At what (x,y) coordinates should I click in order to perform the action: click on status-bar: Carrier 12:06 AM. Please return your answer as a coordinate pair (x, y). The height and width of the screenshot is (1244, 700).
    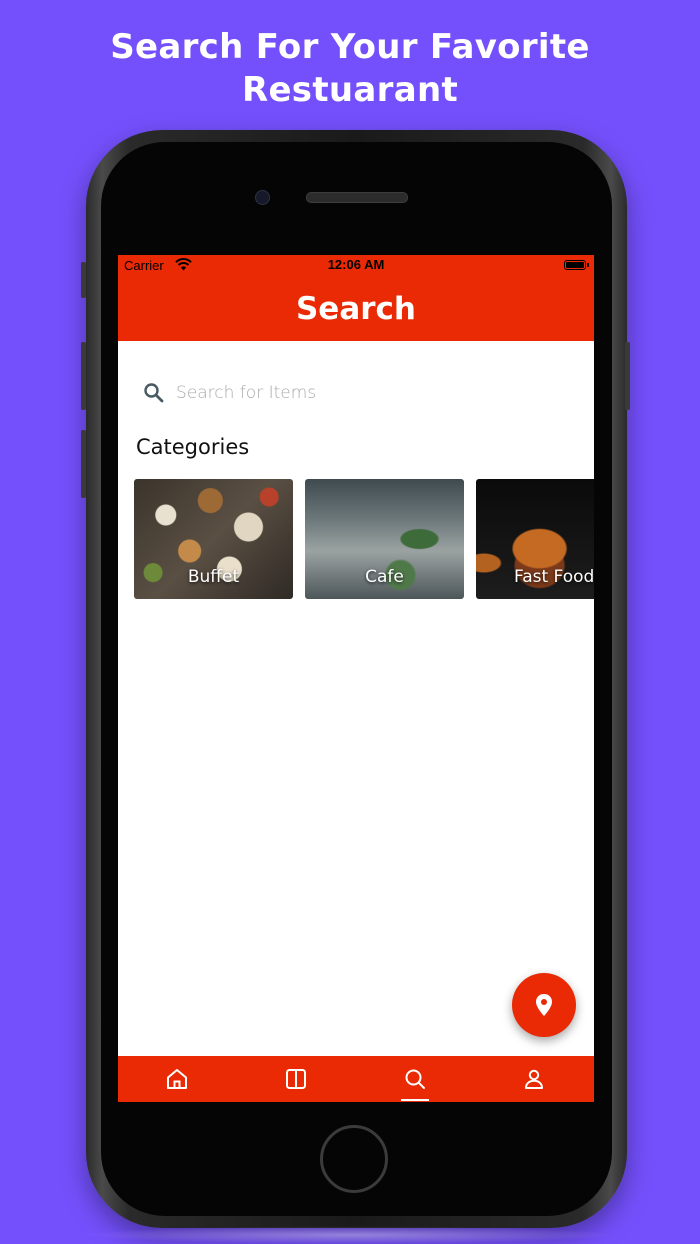
    Looking at the image, I should click on (356, 266).